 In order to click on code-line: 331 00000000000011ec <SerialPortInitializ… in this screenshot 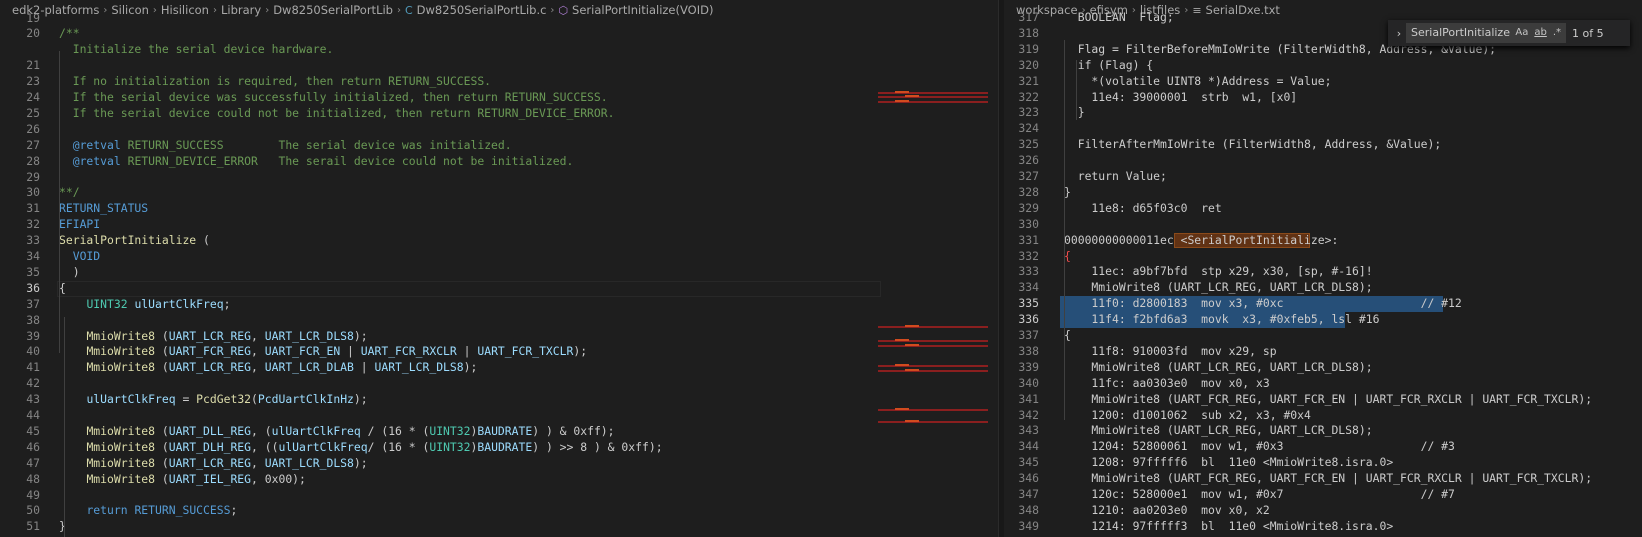, I will do `click(1323, 241)`.